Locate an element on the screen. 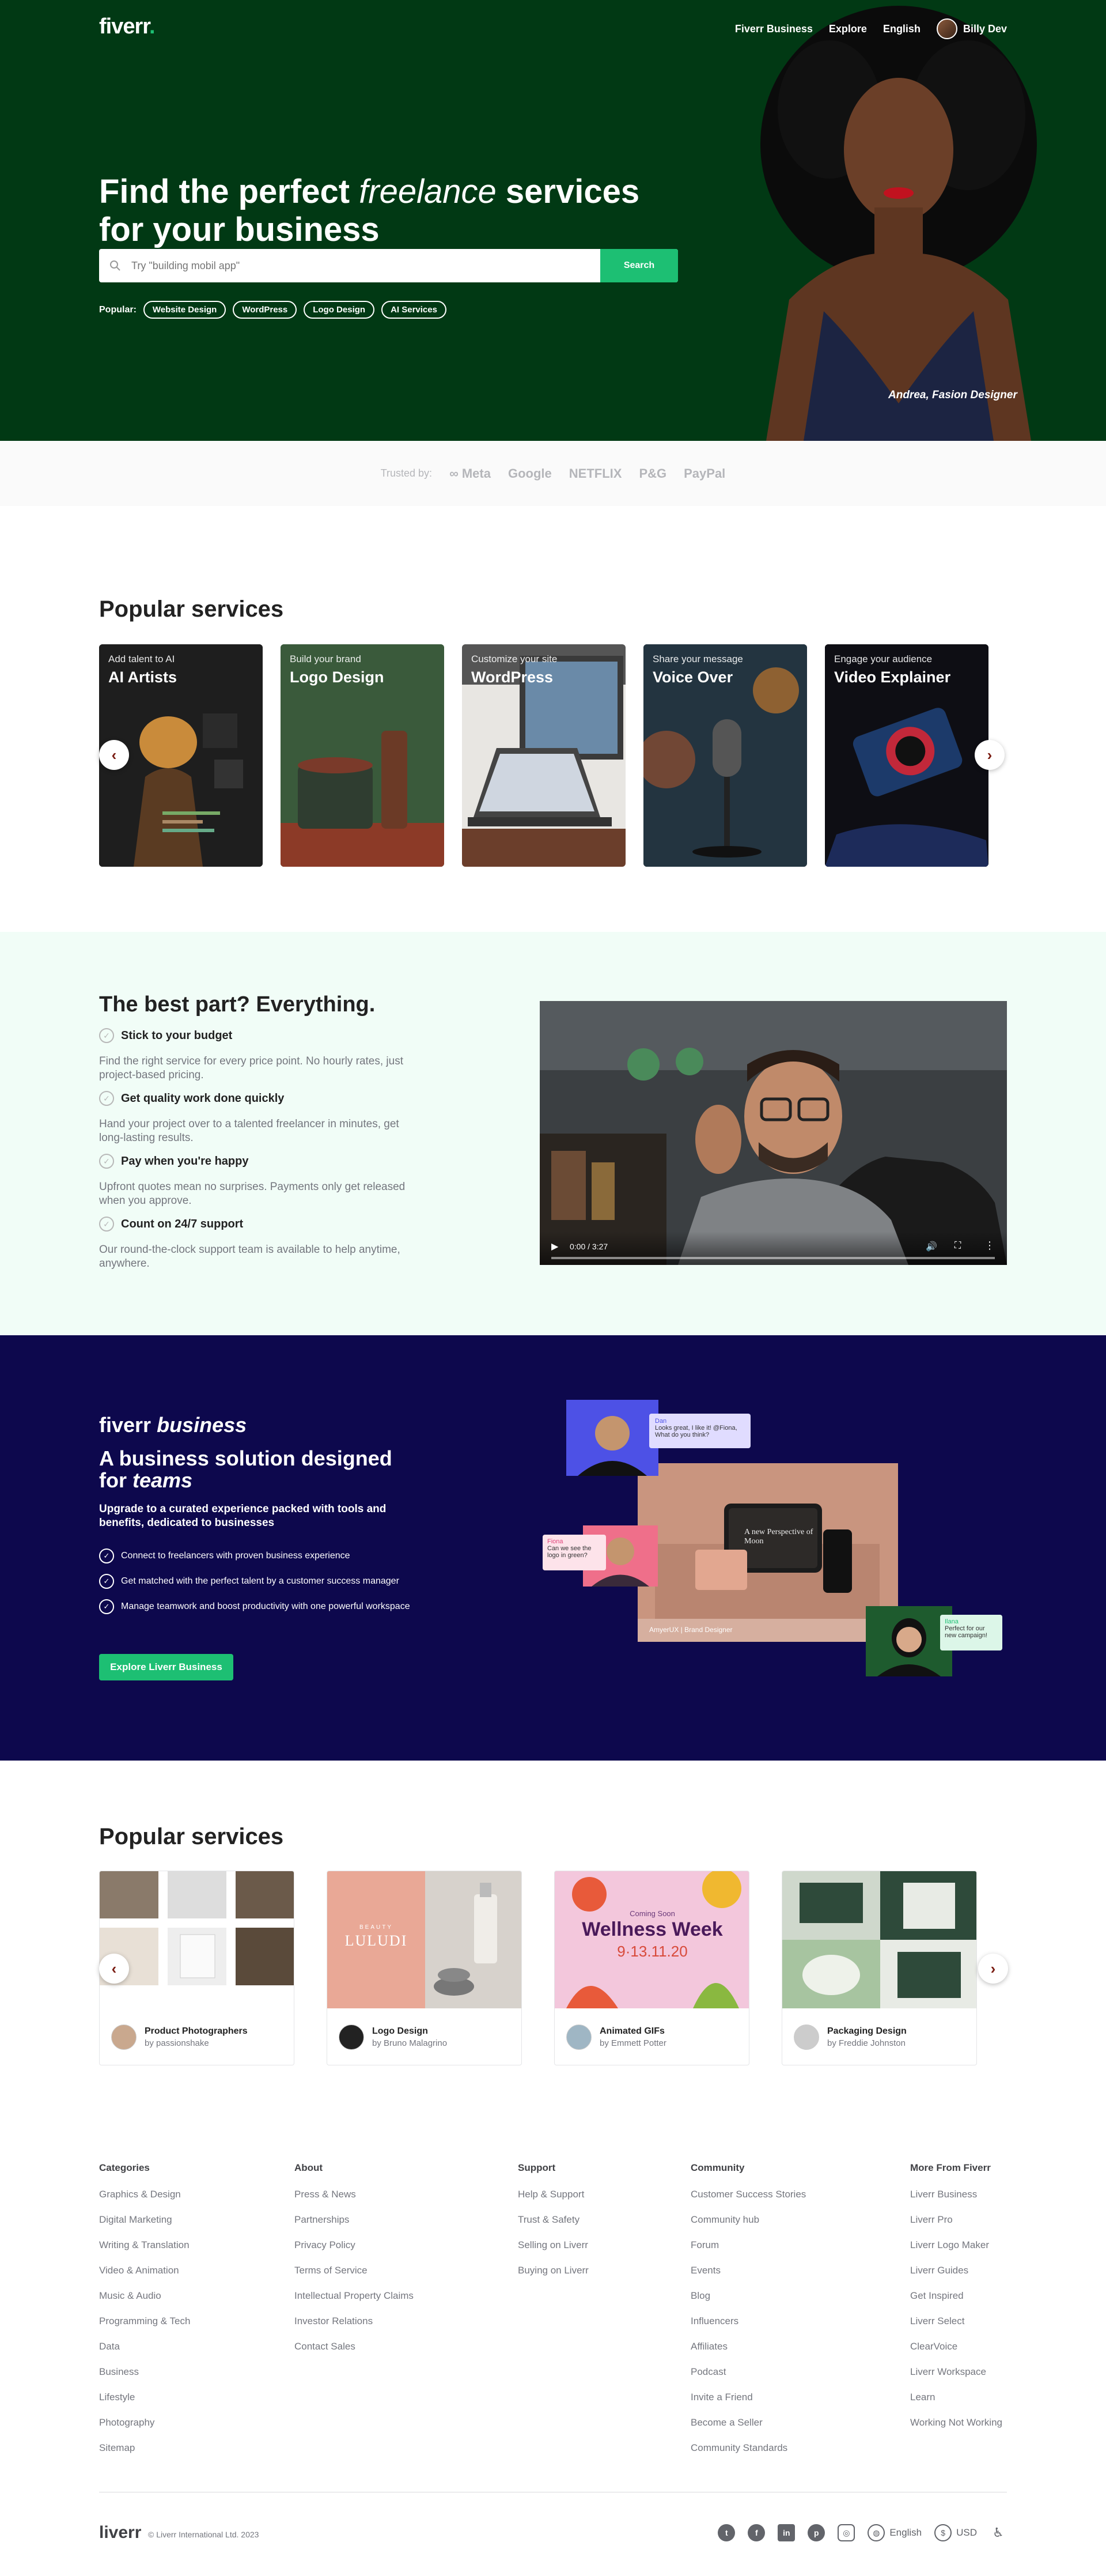 The height and width of the screenshot is (2576, 1106). nav-language: English is located at coordinates (902, 29).